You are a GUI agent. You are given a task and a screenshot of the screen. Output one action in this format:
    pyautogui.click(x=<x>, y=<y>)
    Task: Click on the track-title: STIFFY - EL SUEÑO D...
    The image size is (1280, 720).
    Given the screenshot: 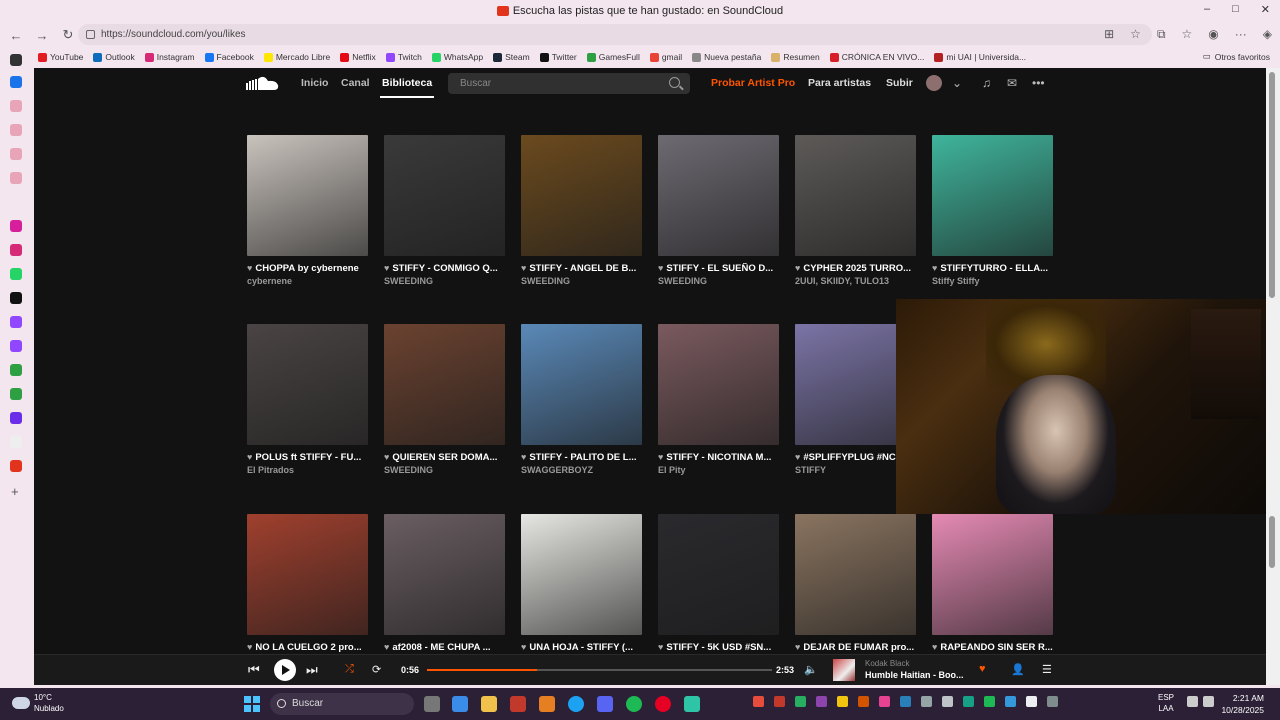 What is the action you would take?
    pyautogui.click(x=719, y=268)
    